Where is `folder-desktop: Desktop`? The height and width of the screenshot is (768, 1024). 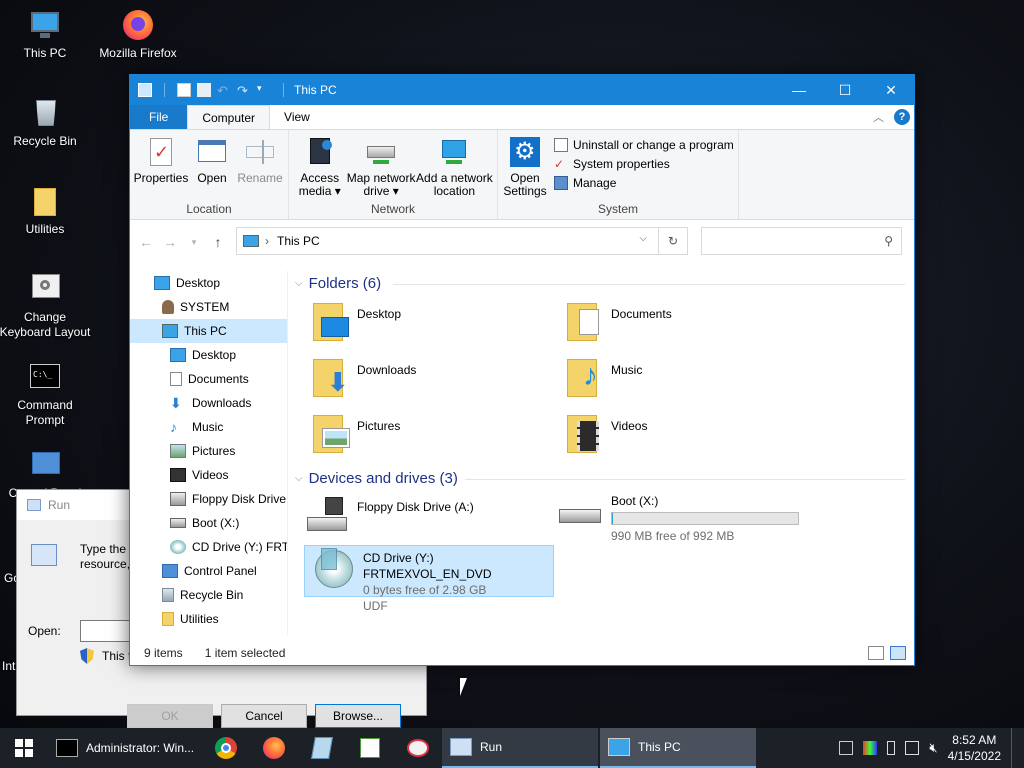
folder-desktop: Desktop is located at coordinates (424, 324).